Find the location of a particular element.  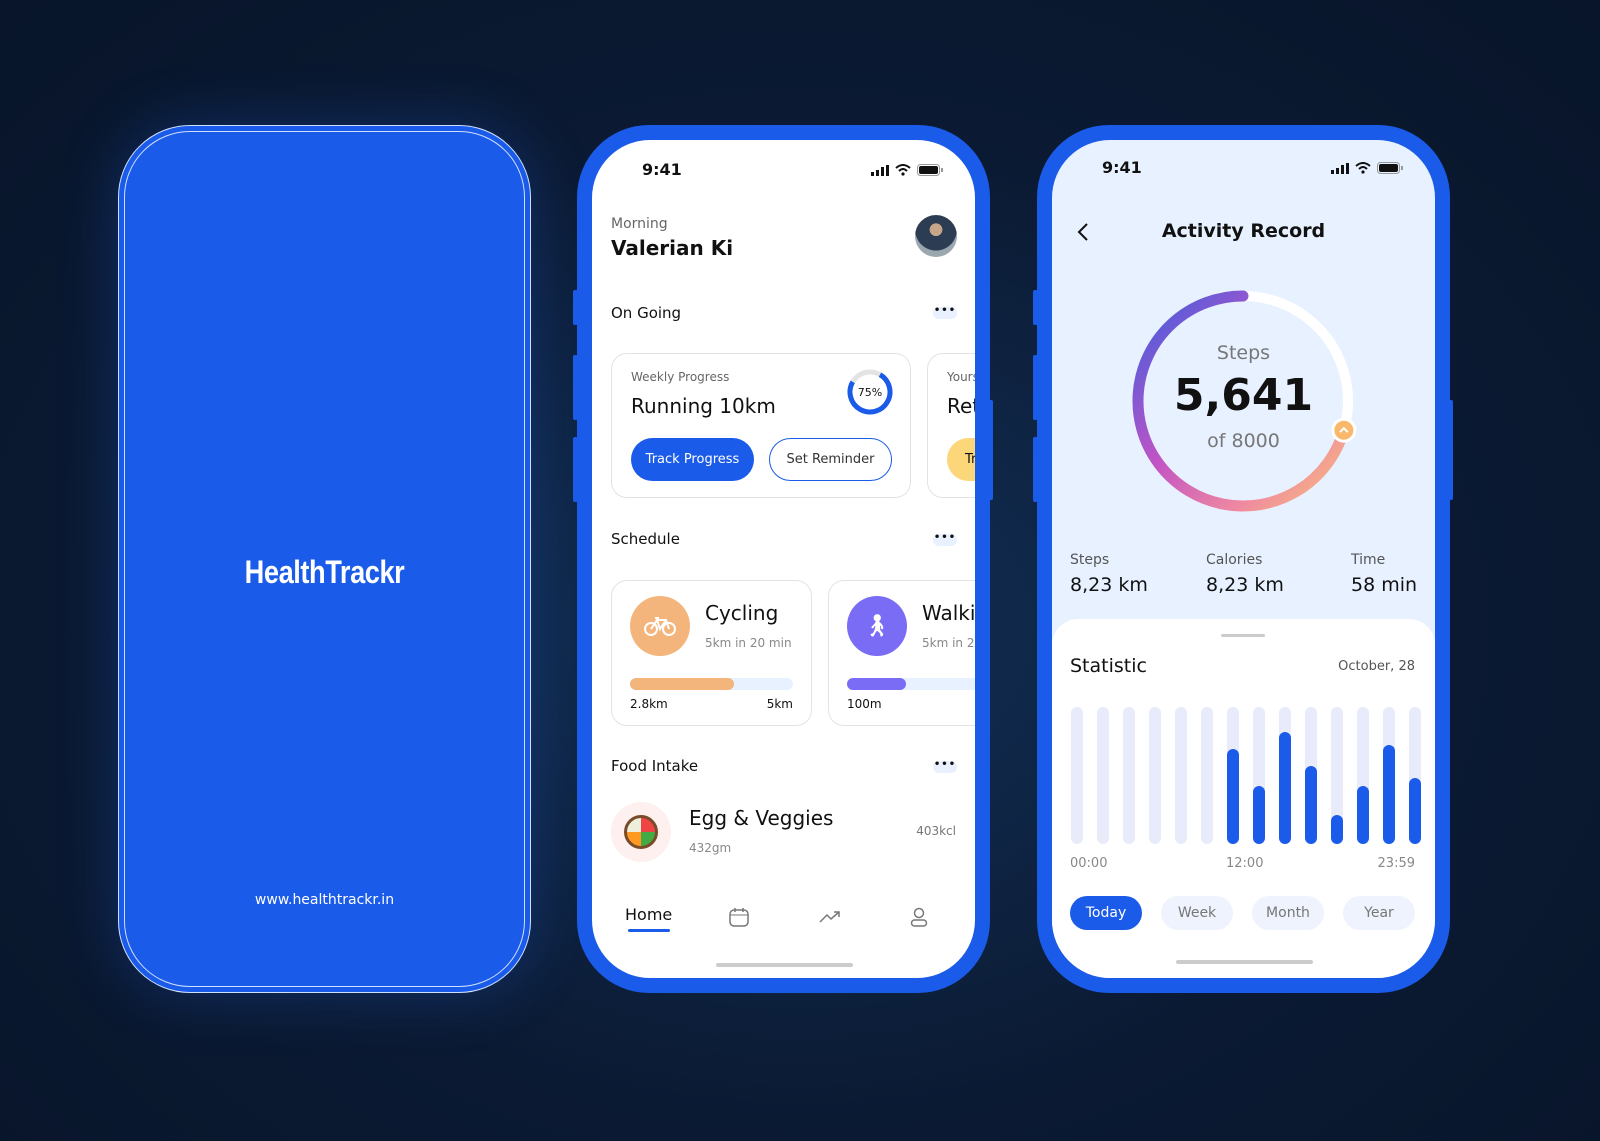

ongoing-more-icon: ••• is located at coordinates (945, 312).